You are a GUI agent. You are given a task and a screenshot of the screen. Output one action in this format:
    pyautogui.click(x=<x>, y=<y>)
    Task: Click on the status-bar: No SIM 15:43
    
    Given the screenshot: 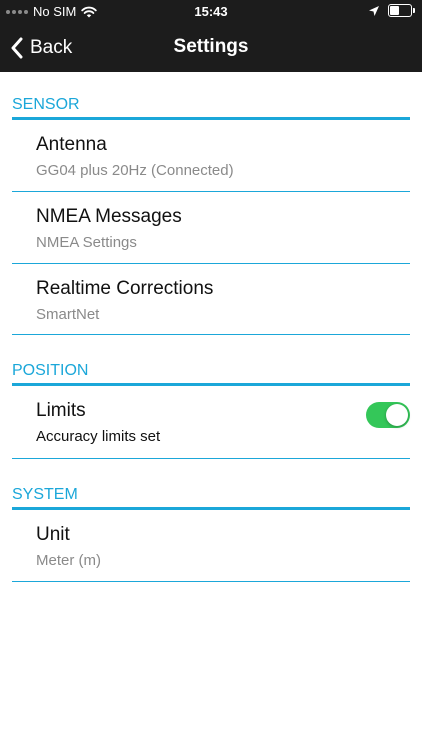 What is the action you would take?
    pyautogui.click(x=211, y=12)
    